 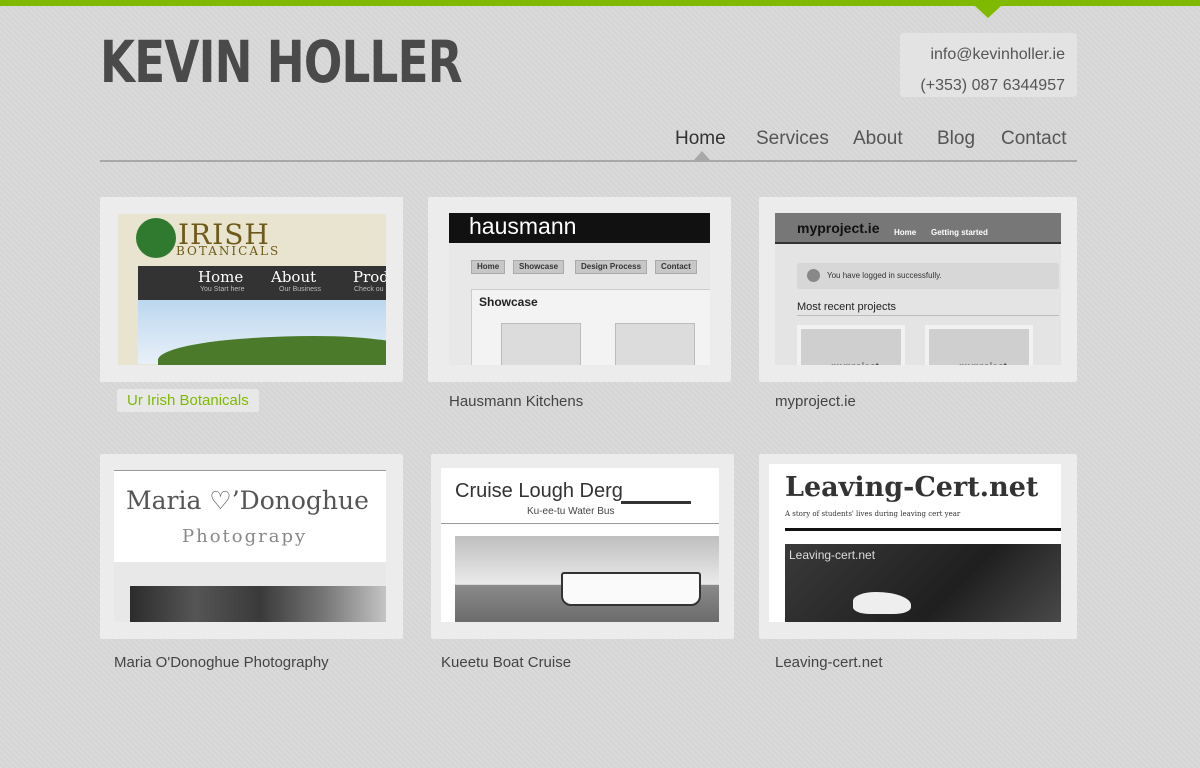 I want to click on contact-box: info@kevinholler.ie (+353) 087 6344957, so click(x=988, y=65).